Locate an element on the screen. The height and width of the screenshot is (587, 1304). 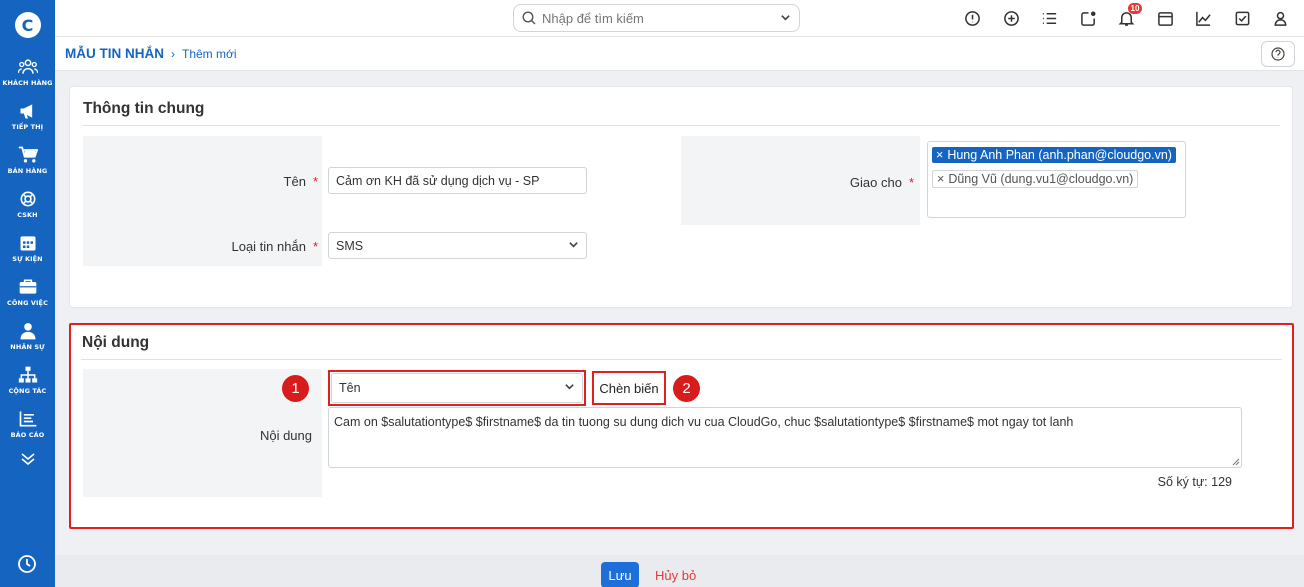
assign-to-label: Giao cho * is located at coordinates (881, 182).